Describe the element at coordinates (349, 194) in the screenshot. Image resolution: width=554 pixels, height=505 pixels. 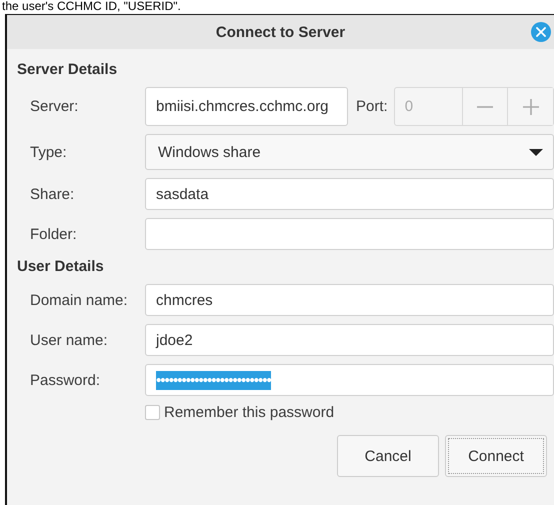
I see `input-field: sasdata` at that location.